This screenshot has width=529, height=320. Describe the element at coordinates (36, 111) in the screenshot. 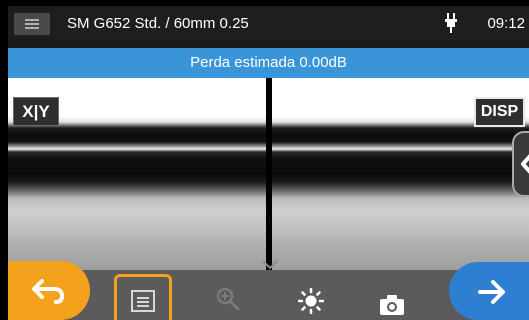

I see `xy-view-button: X|Y` at that location.